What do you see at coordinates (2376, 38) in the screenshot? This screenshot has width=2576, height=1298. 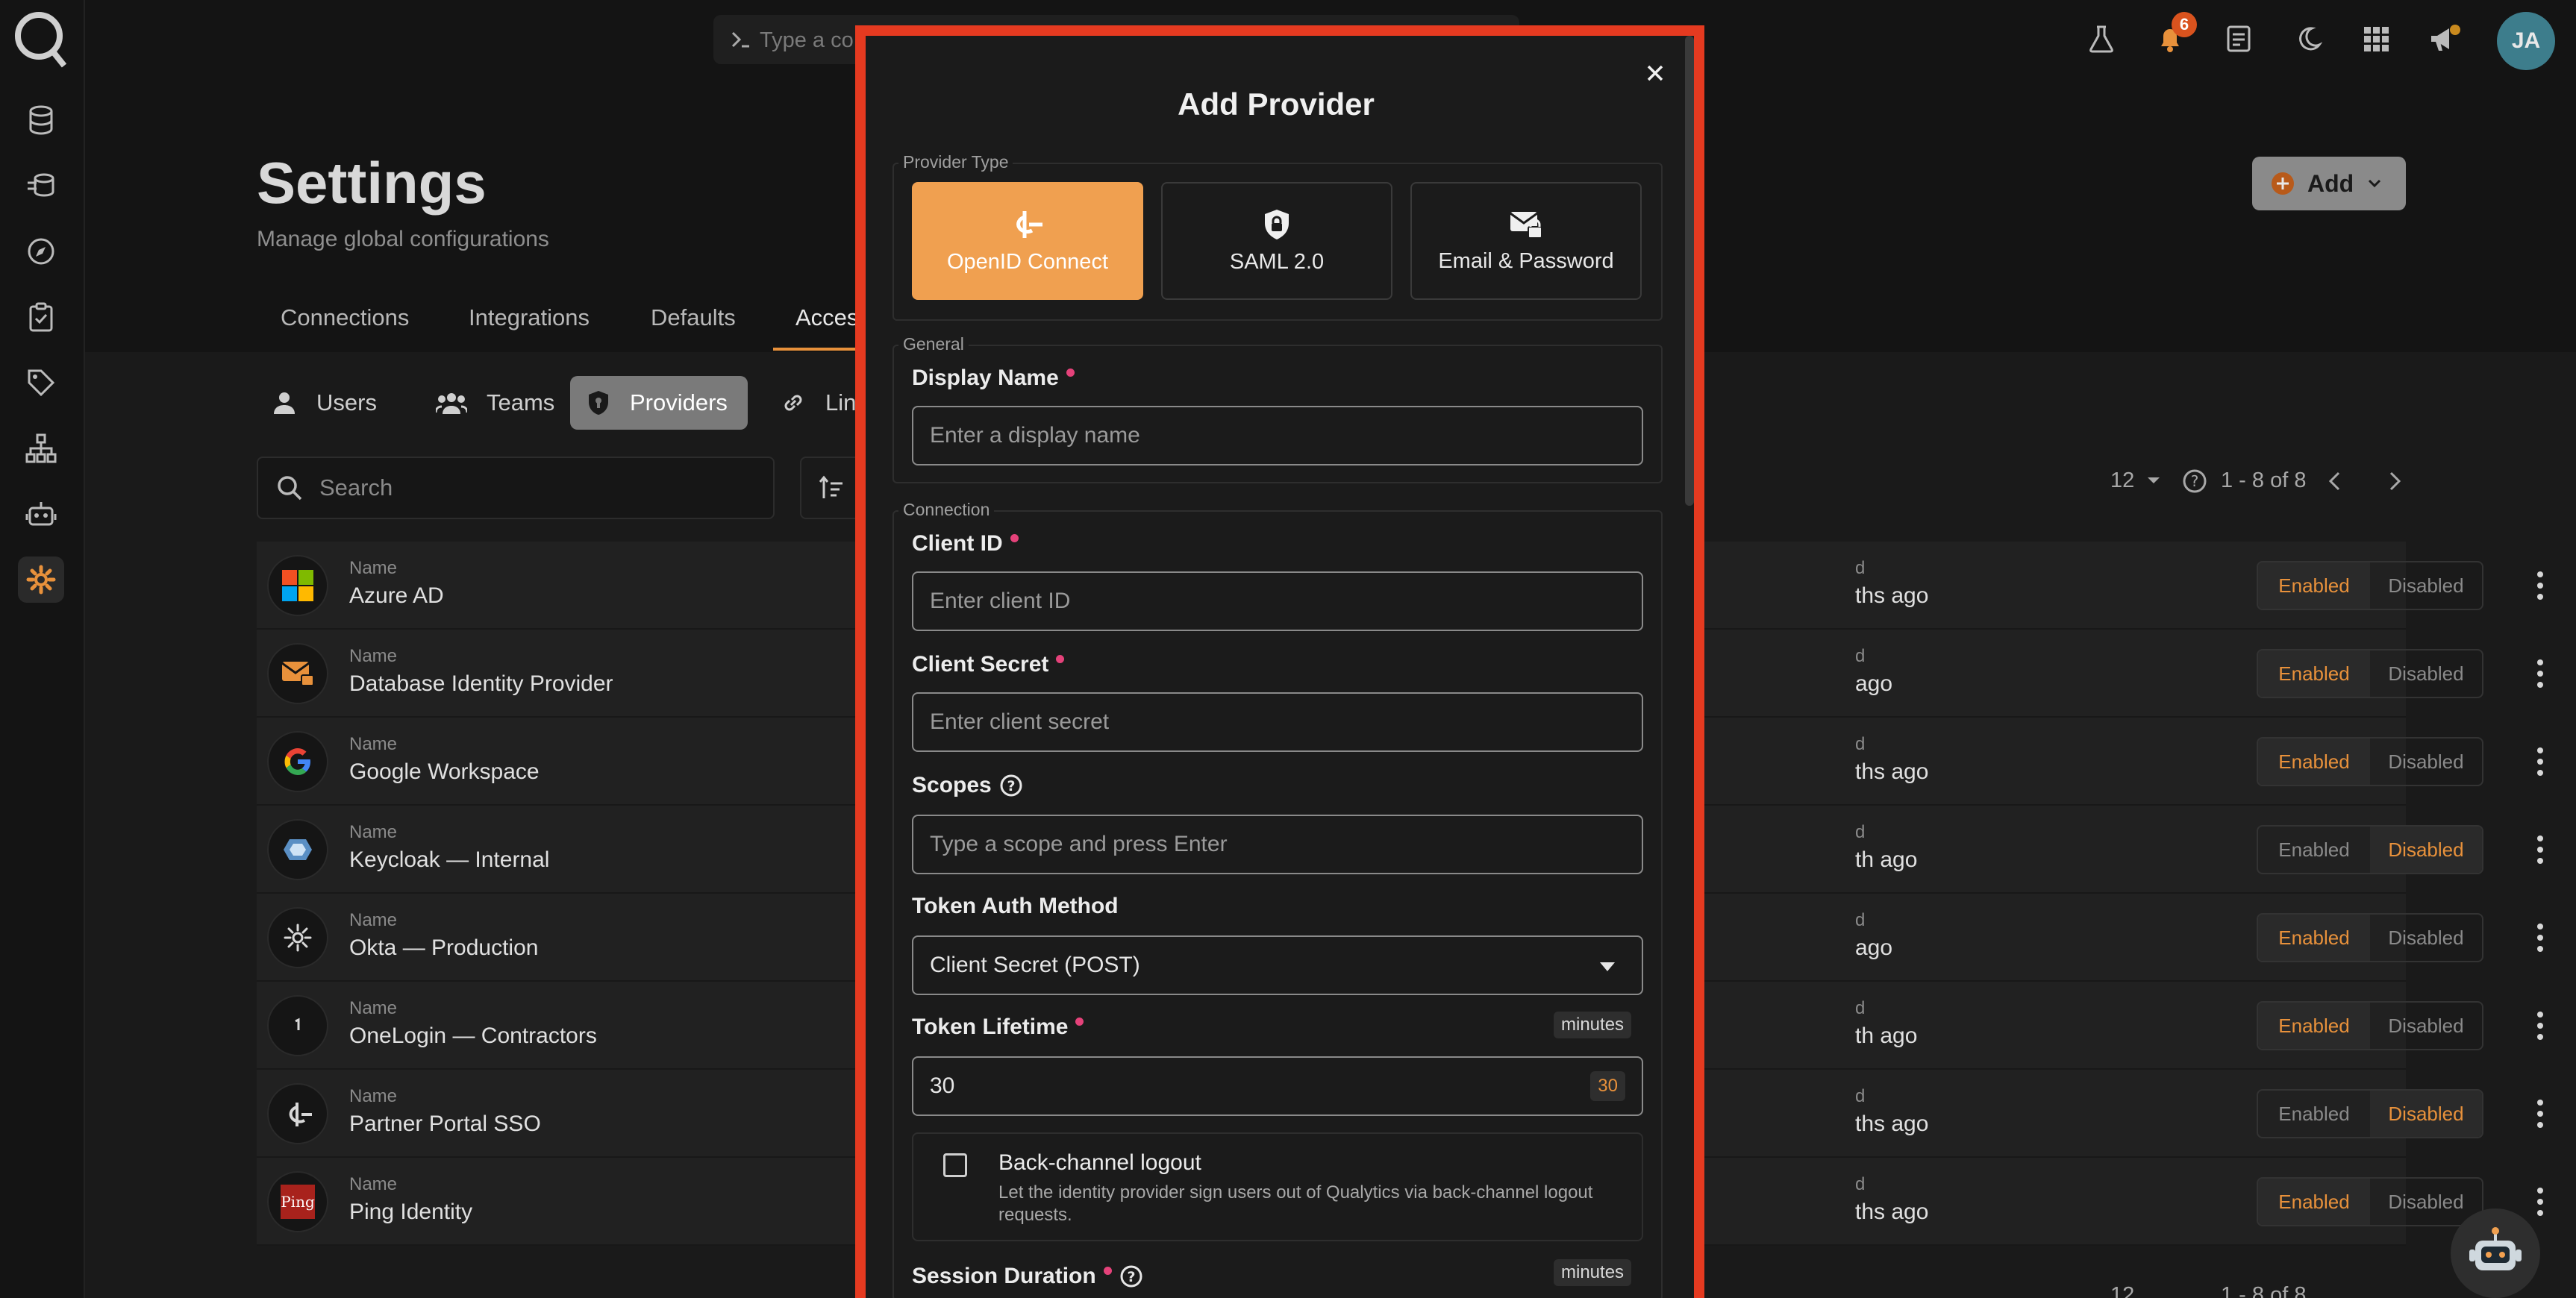 I see `apps-grid-icon` at bounding box center [2376, 38].